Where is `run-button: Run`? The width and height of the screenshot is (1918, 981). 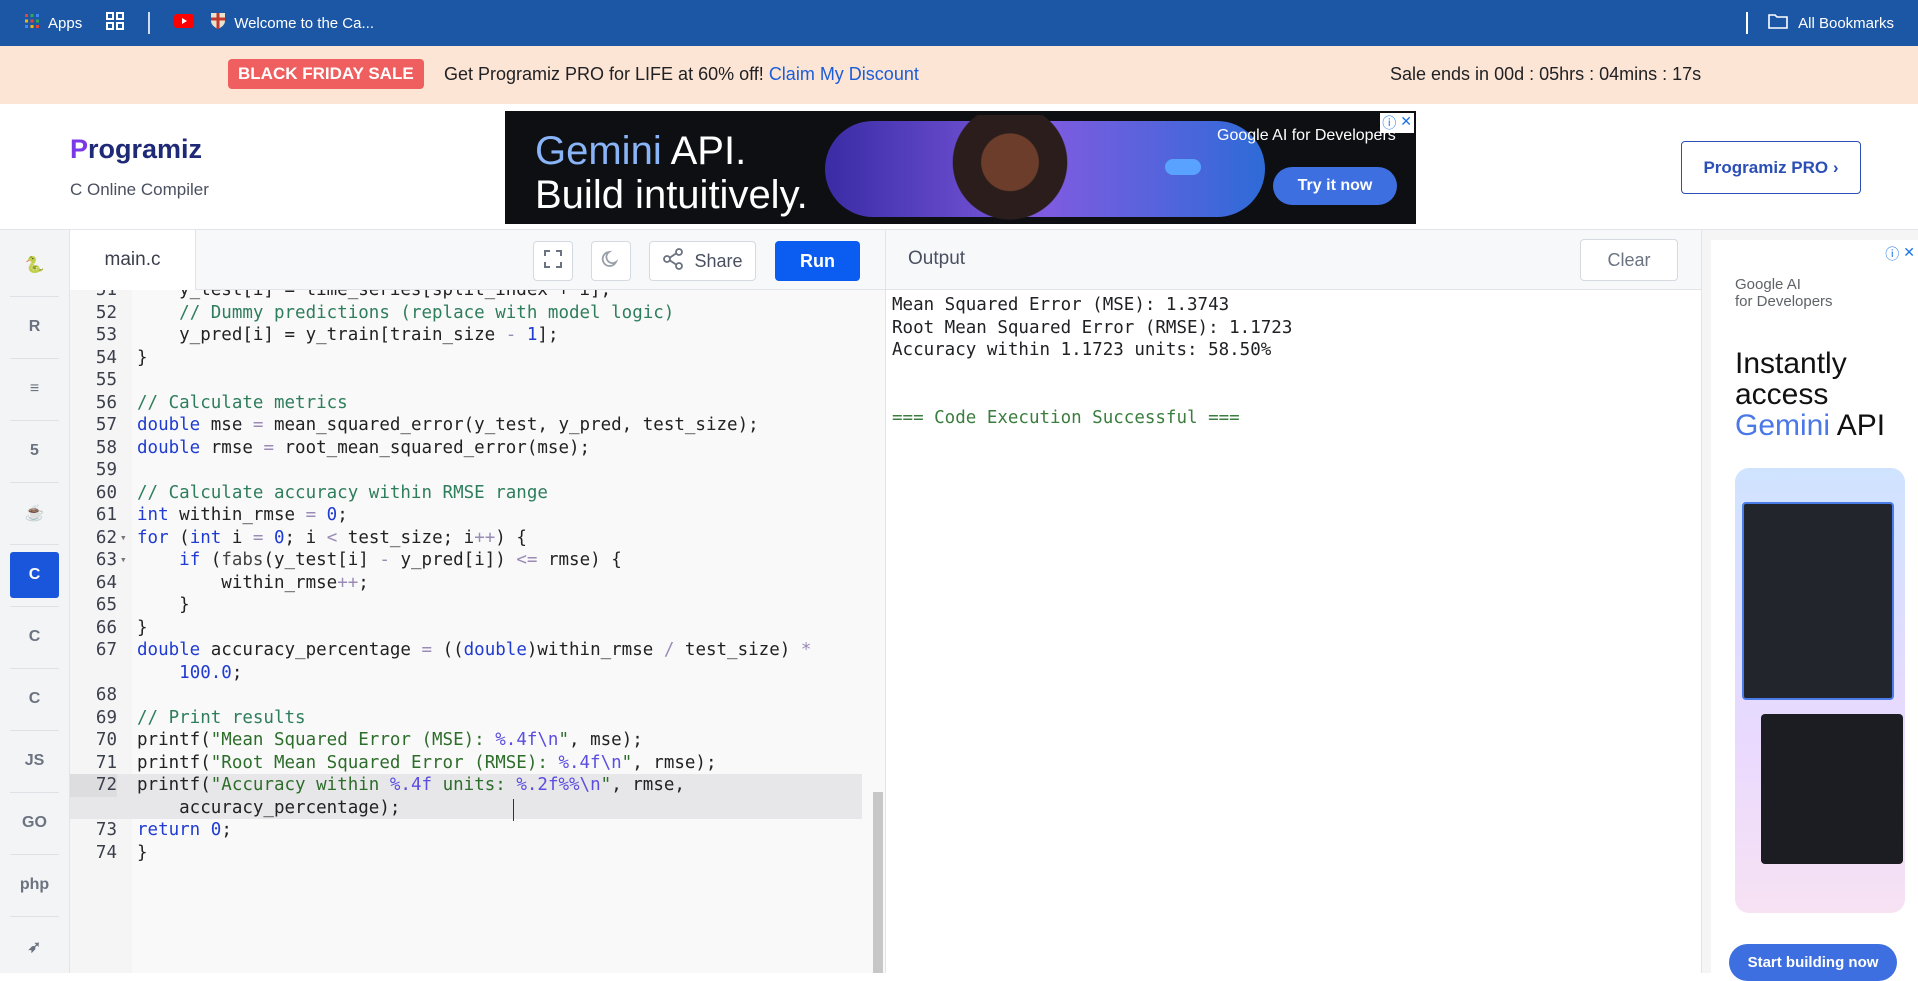
run-button: Run is located at coordinates (817, 261).